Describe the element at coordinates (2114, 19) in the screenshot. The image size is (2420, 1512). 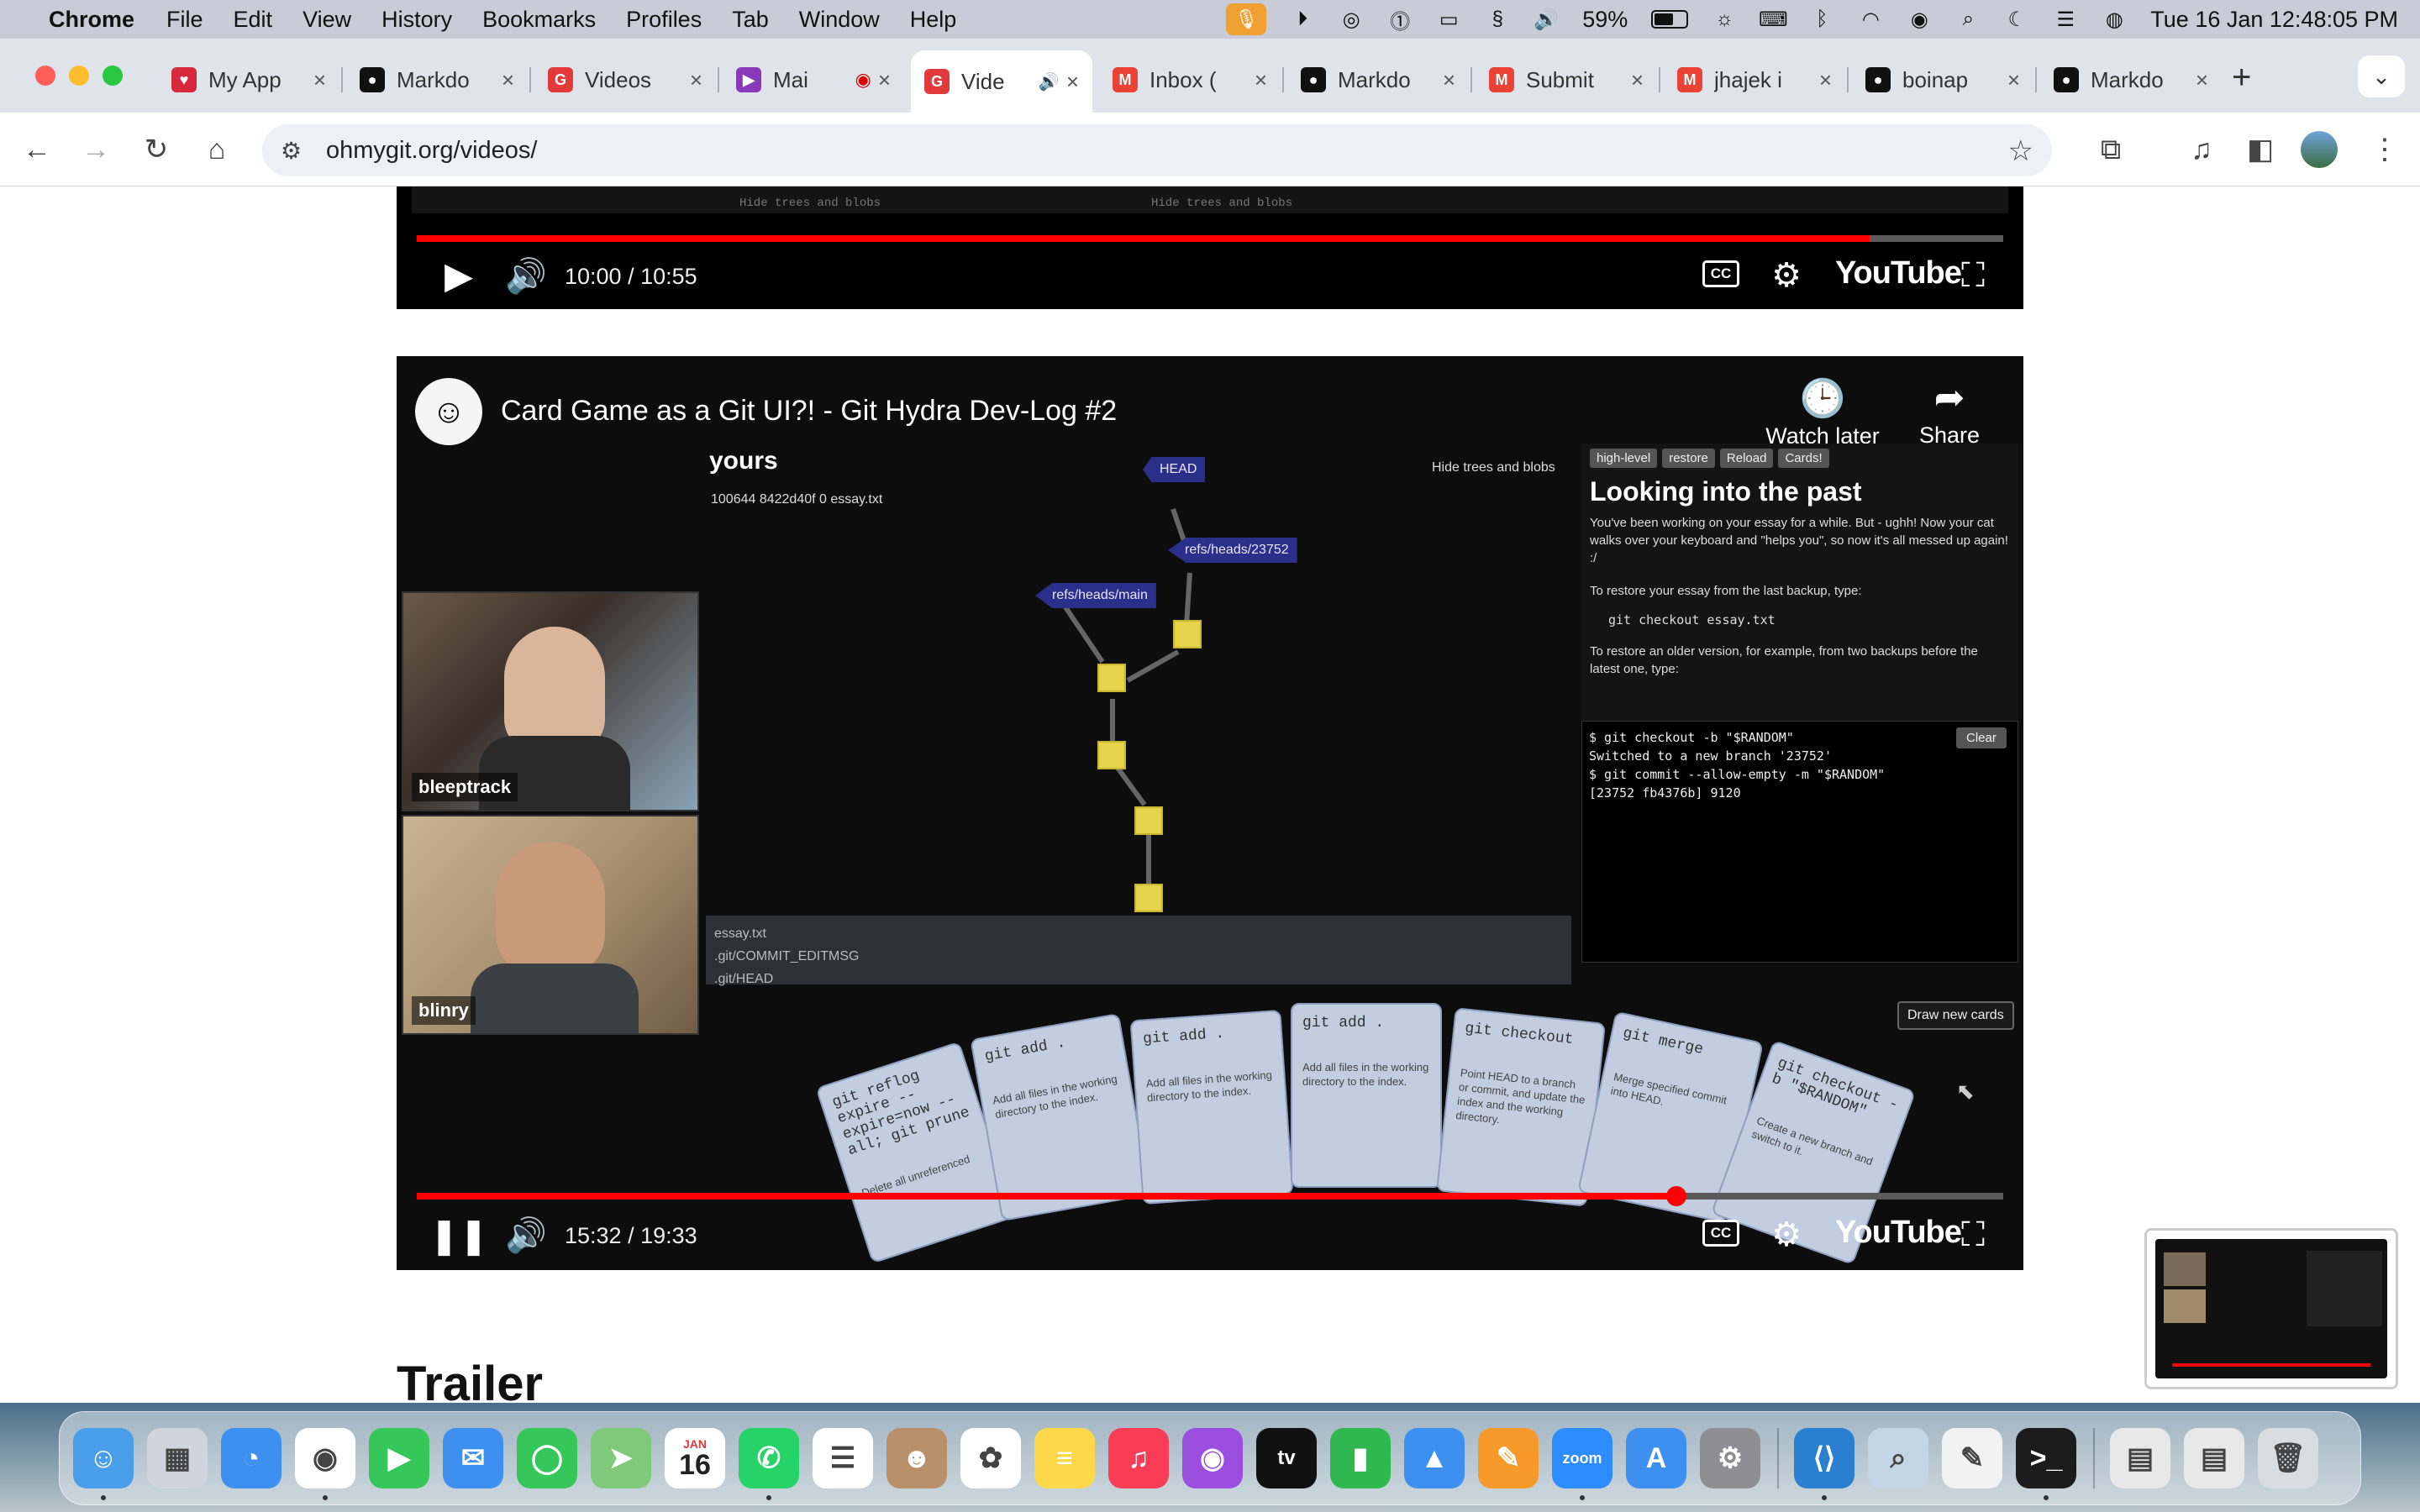
I see `siri-icon: ◍` at that location.